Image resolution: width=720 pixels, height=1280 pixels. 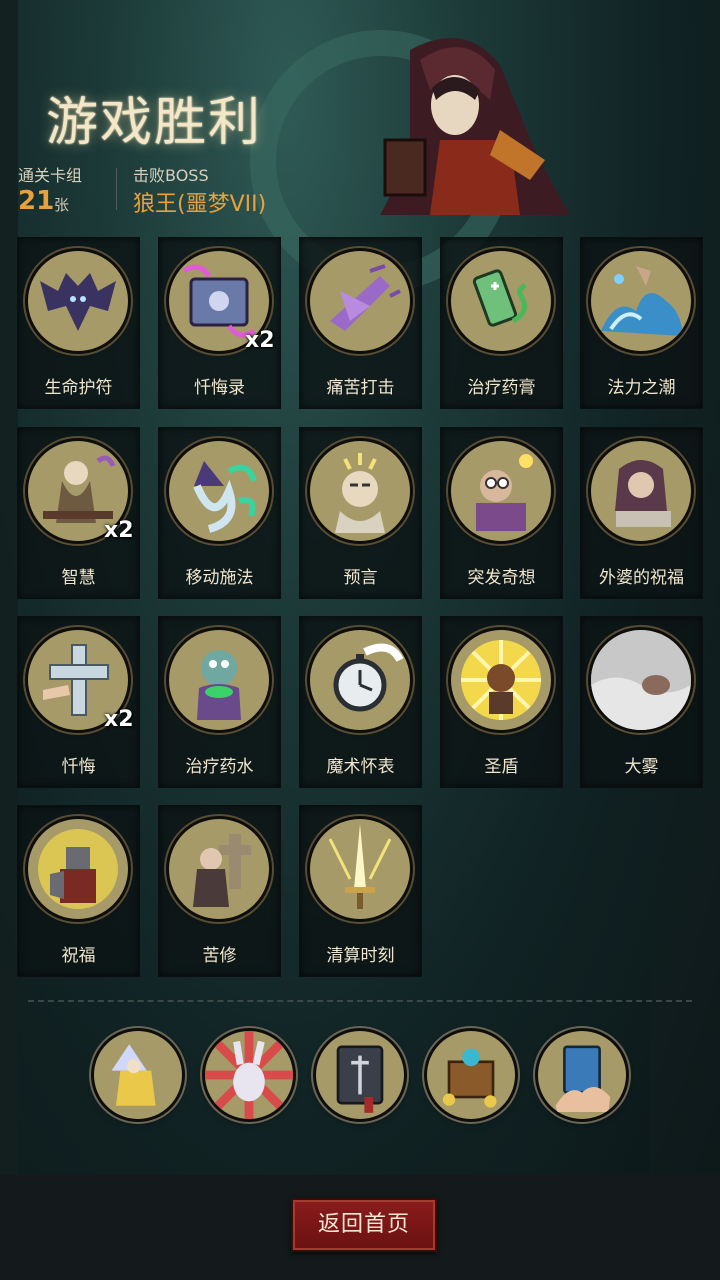 I want to click on card-label: 祝福, so click(x=78, y=956).